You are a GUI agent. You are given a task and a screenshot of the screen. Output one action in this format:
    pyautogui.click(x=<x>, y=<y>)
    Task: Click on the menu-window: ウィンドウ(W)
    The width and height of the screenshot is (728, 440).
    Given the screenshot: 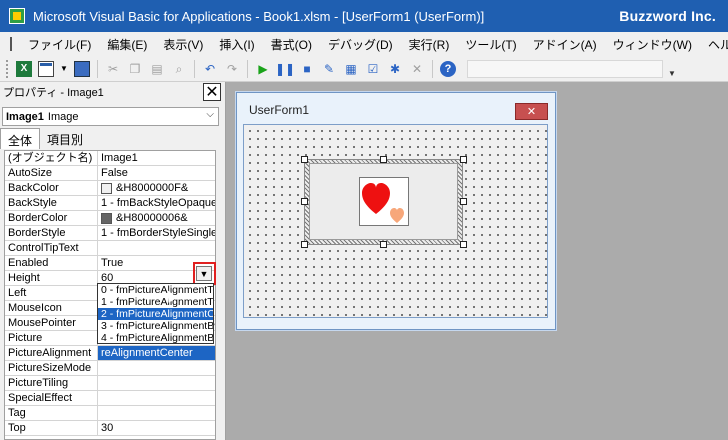 What is the action you would take?
    pyautogui.click(x=652, y=44)
    